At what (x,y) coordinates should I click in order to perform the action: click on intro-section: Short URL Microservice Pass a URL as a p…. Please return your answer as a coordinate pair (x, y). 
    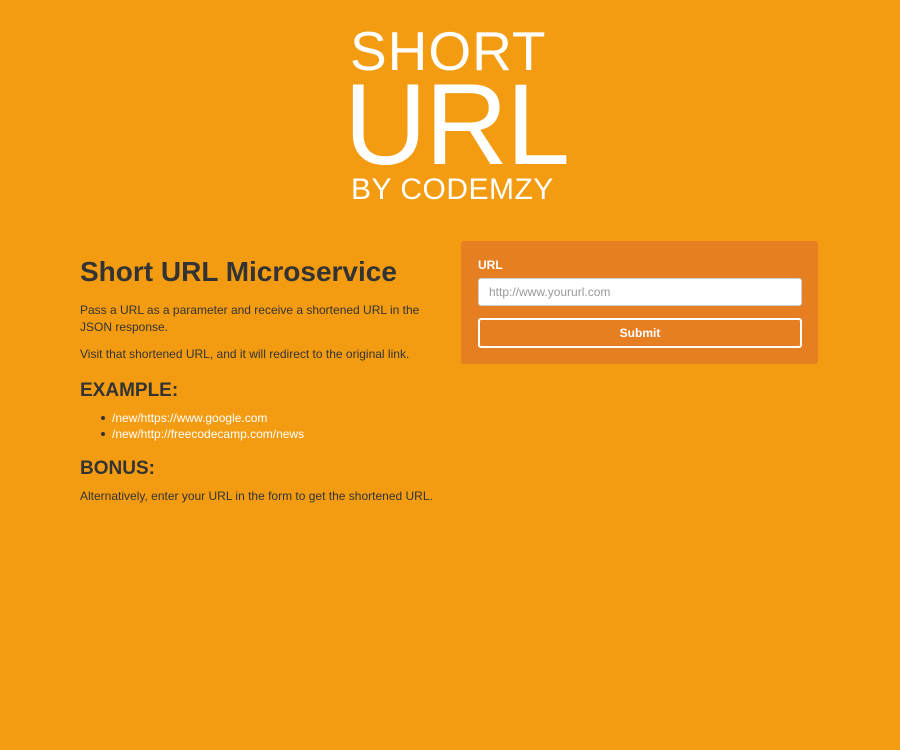
    Looking at the image, I should click on (265, 385).